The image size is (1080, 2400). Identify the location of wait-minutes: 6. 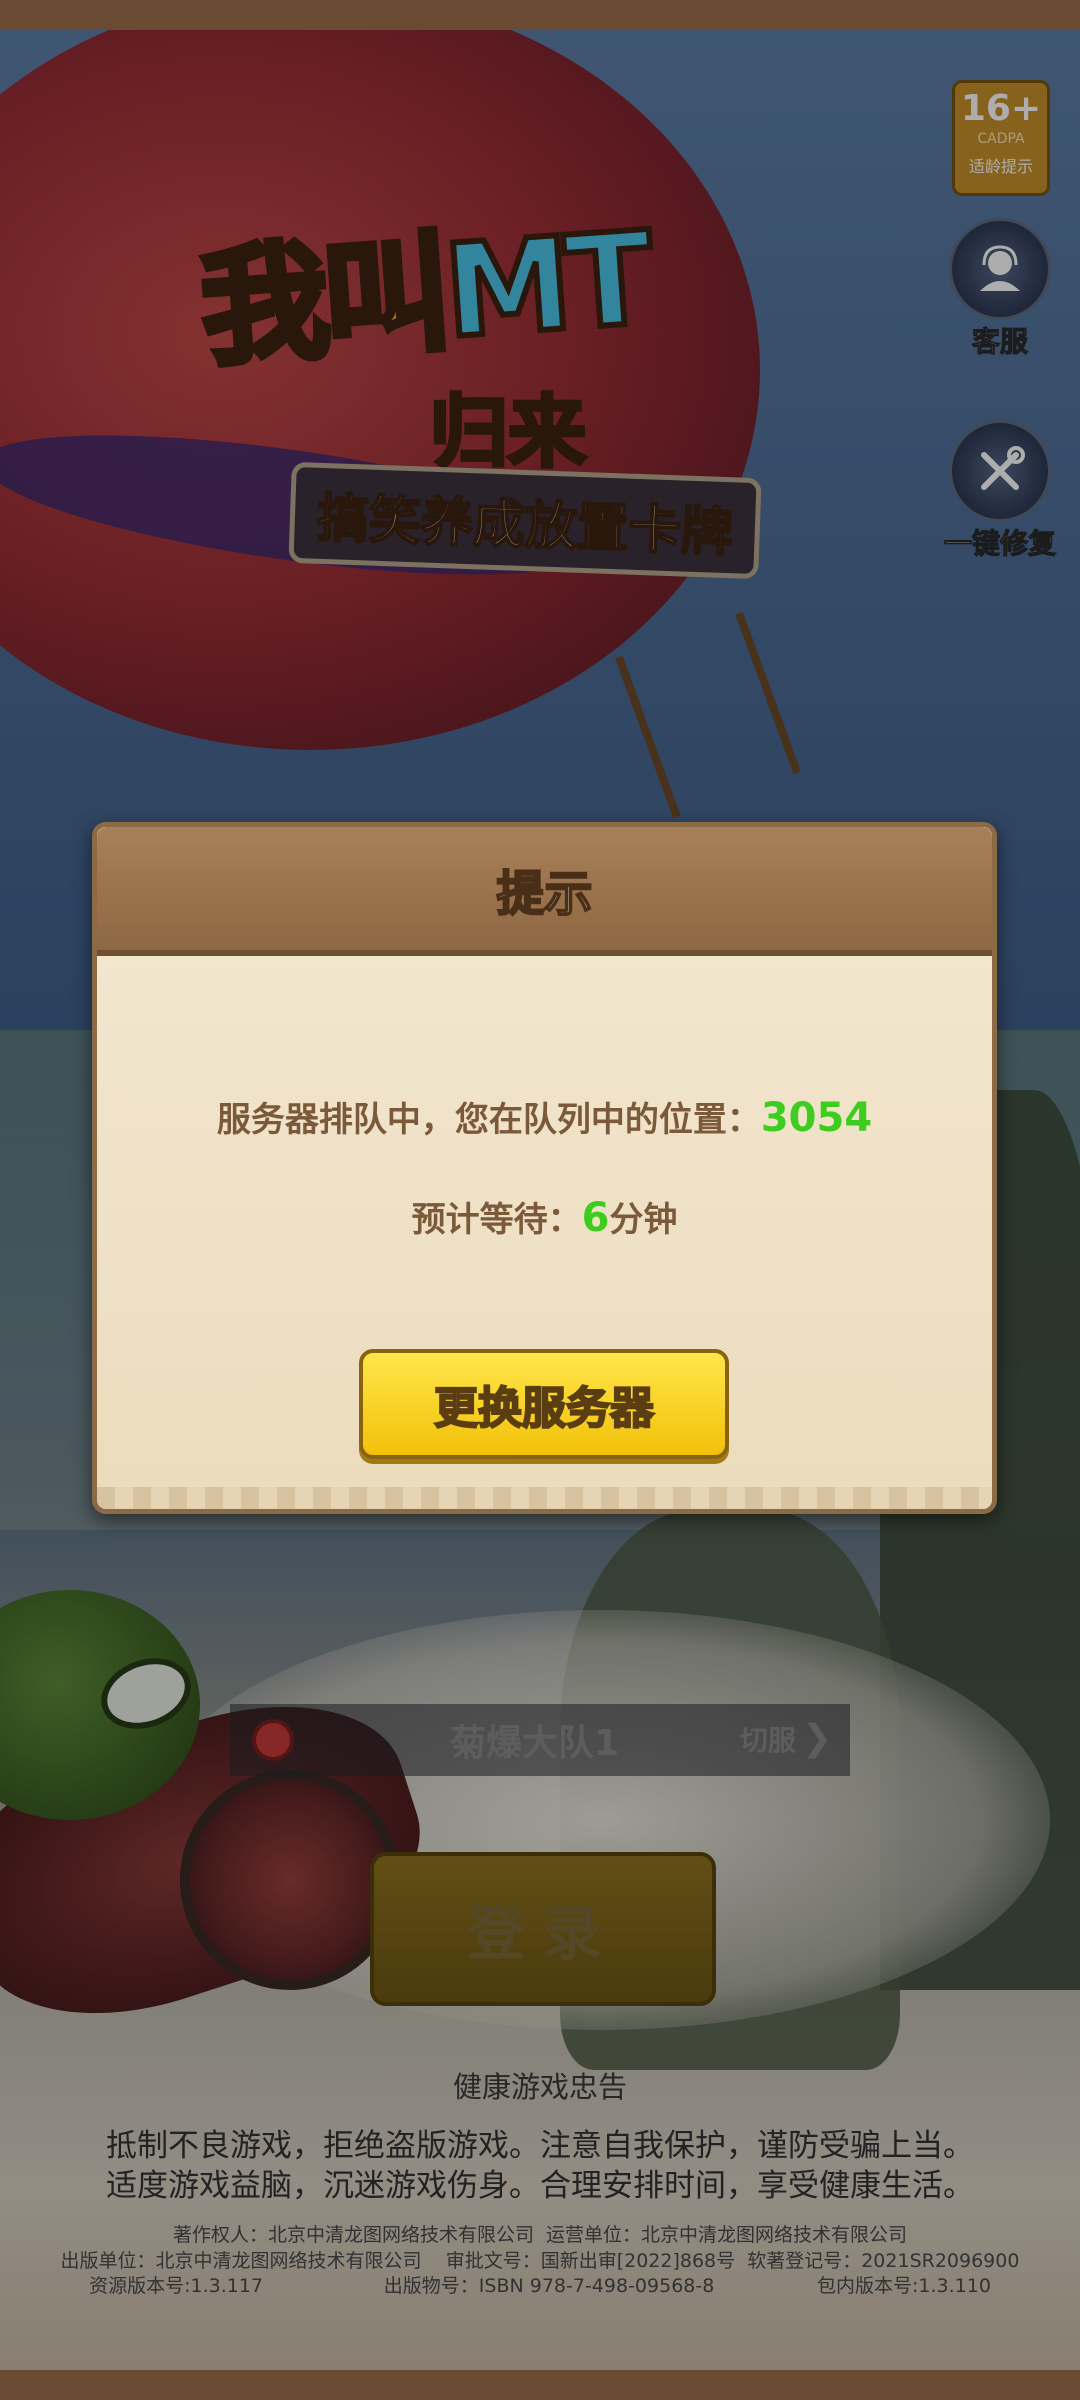
(595, 1218).